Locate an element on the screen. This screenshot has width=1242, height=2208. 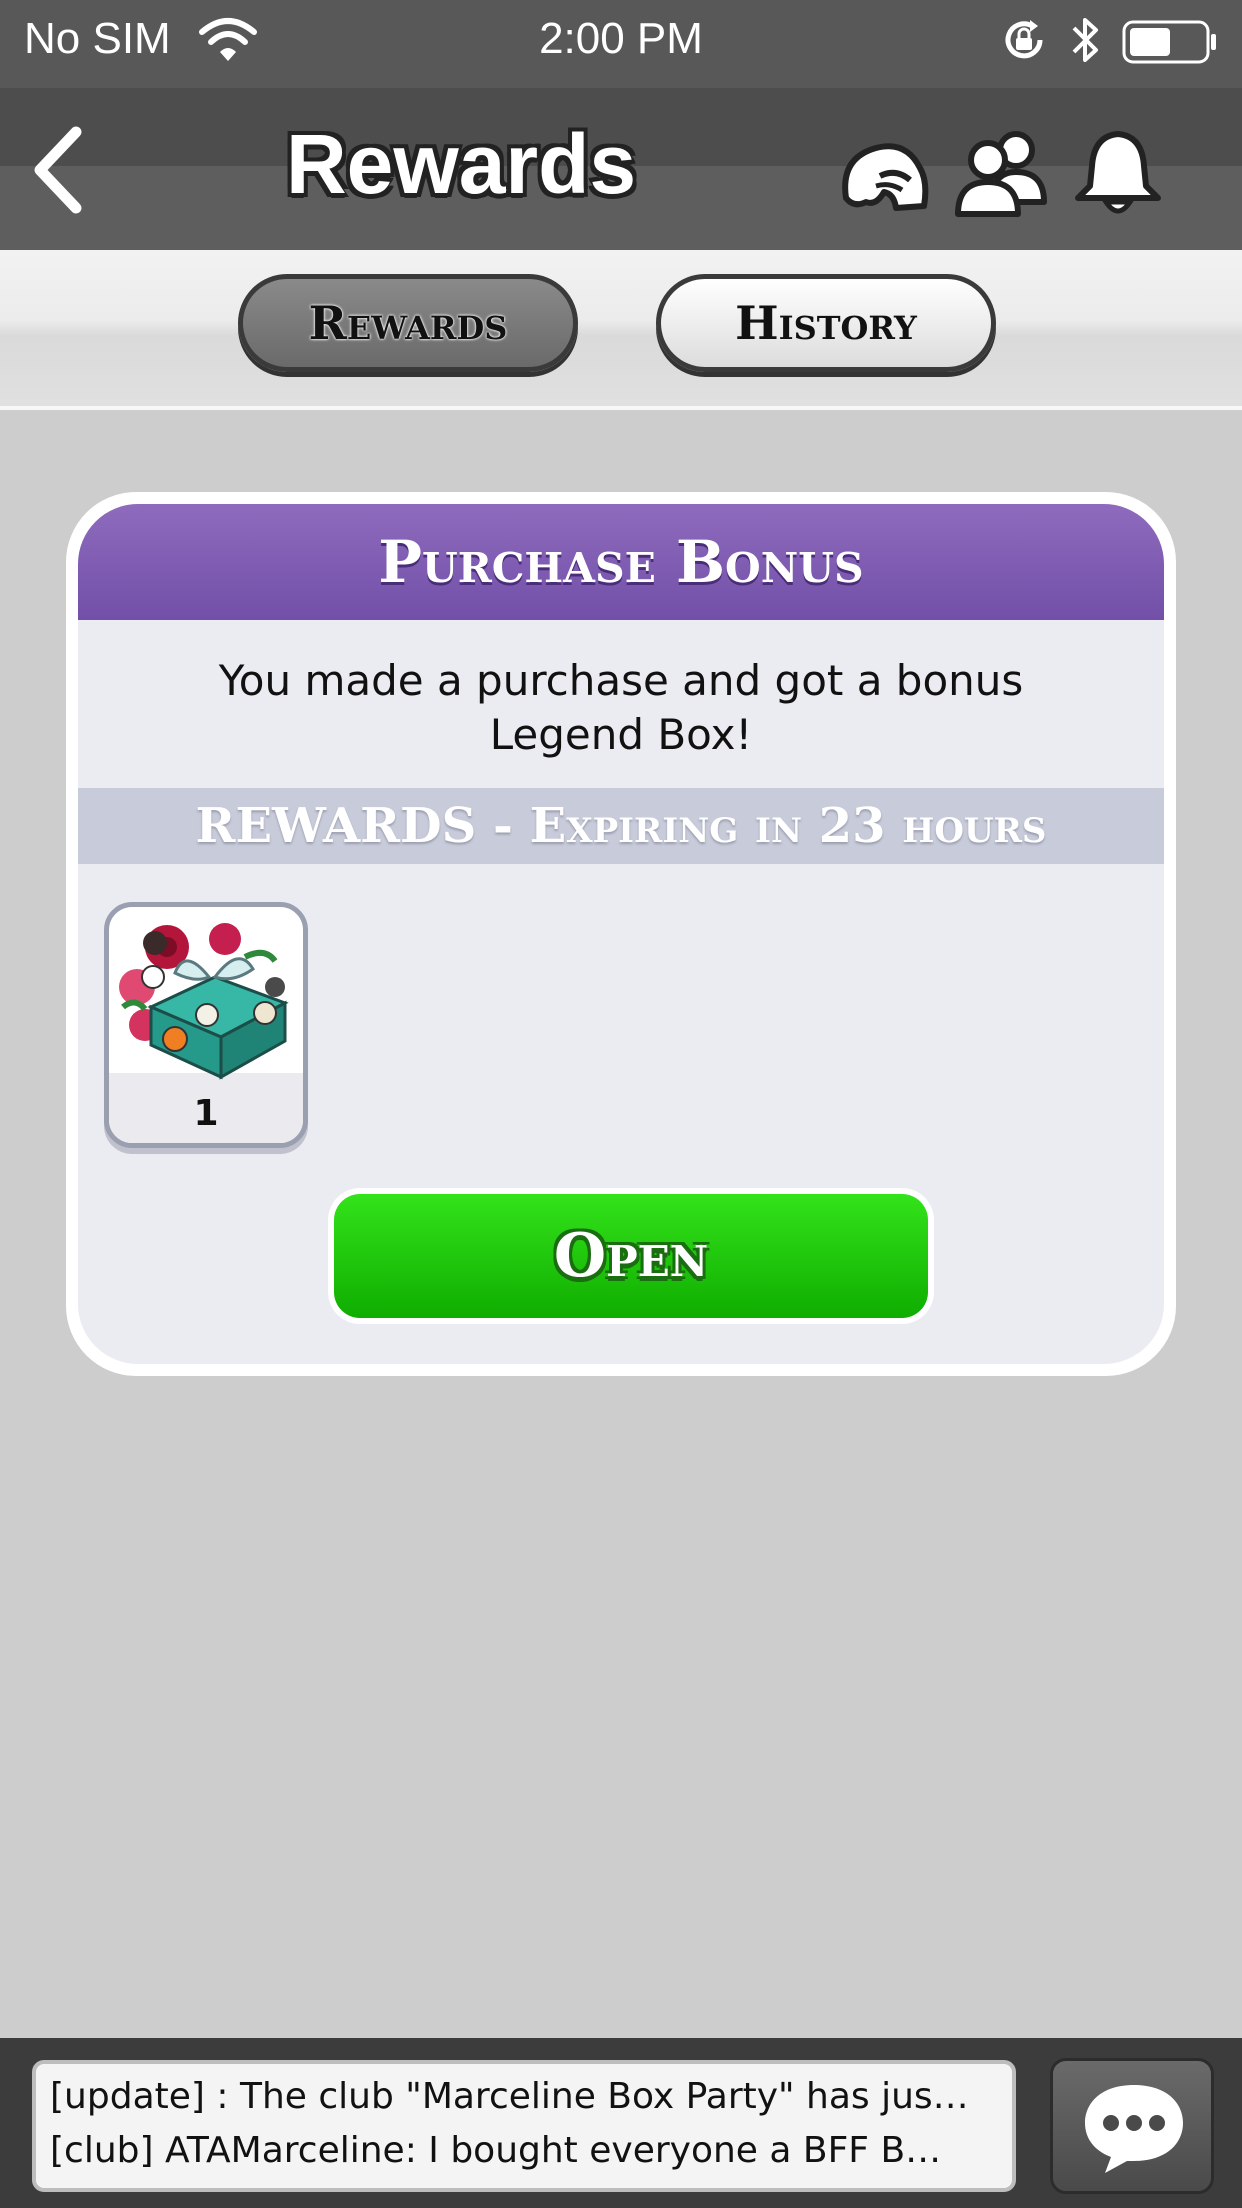
status-bar: No SIM 2:00 PM is located at coordinates (621, 44).